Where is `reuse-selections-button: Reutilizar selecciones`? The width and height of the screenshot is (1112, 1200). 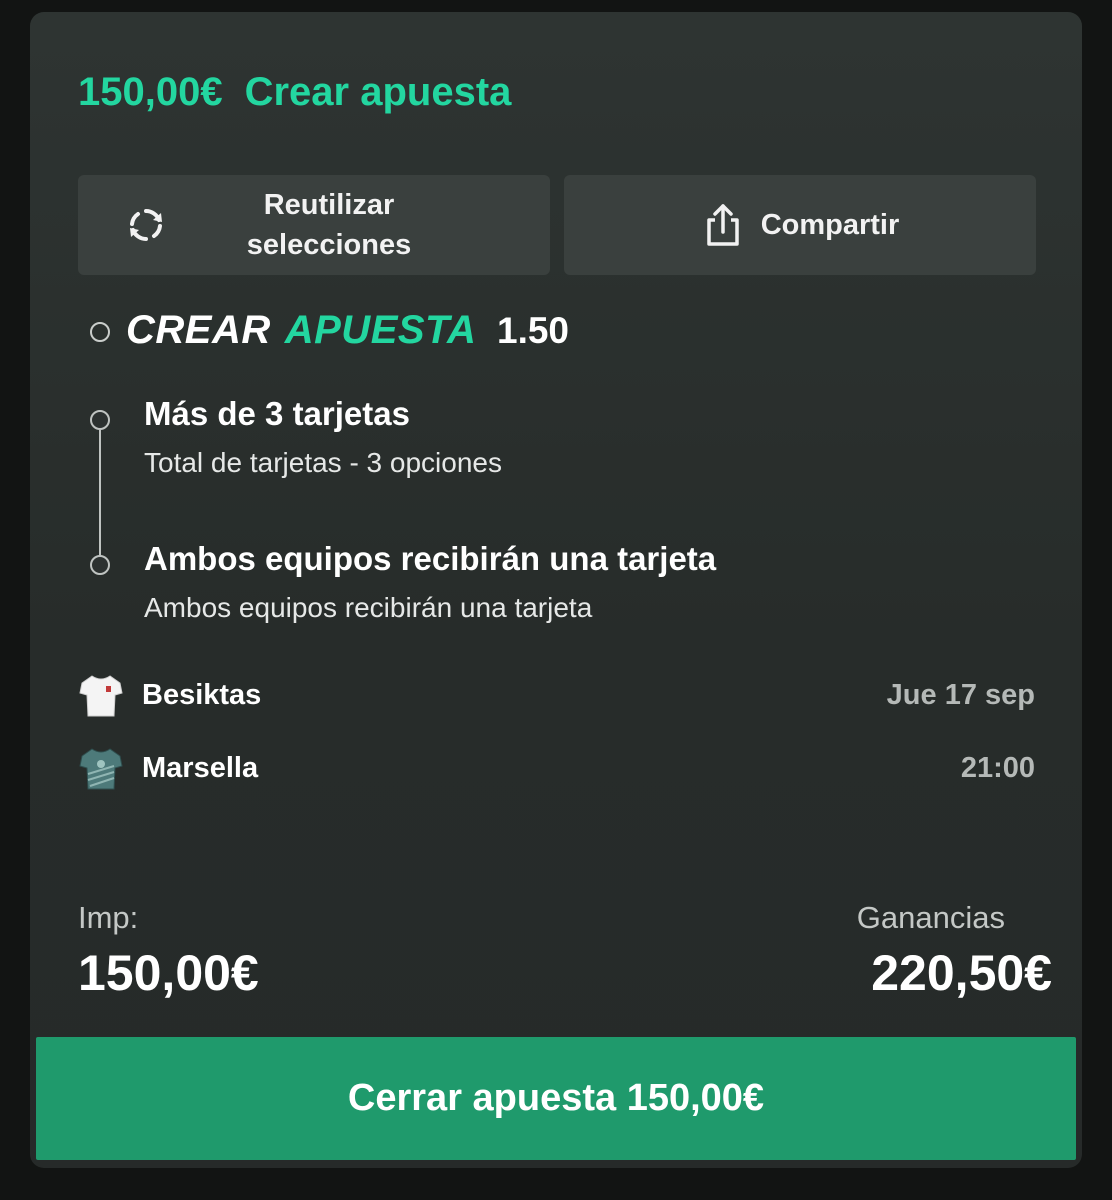
reuse-selections-button: Reutilizar selecciones is located at coordinates (314, 225).